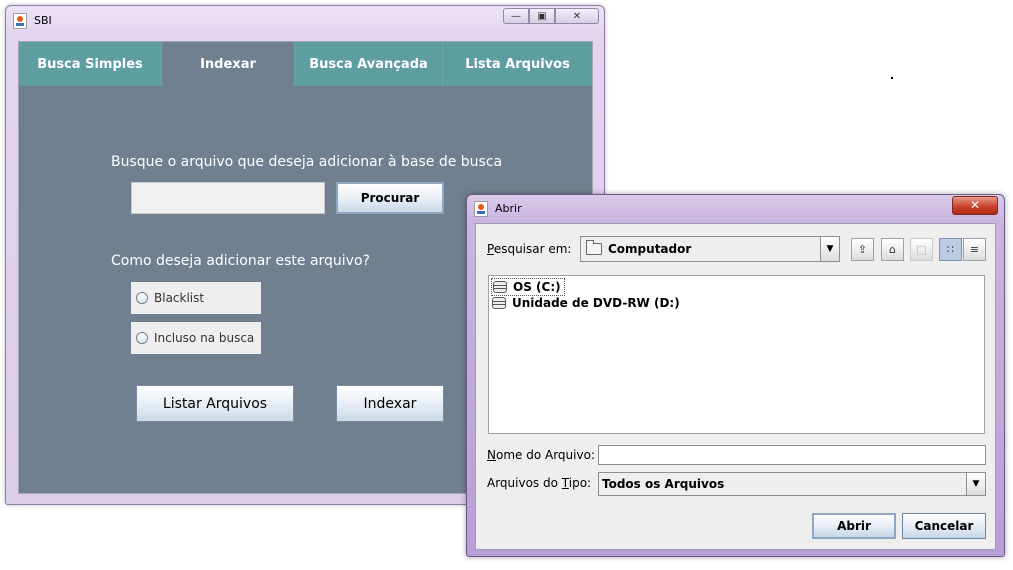 The image size is (1013, 570). Describe the element at coordinates (43, 20) in the screenshot. I see `window-title: SBI` at that location.